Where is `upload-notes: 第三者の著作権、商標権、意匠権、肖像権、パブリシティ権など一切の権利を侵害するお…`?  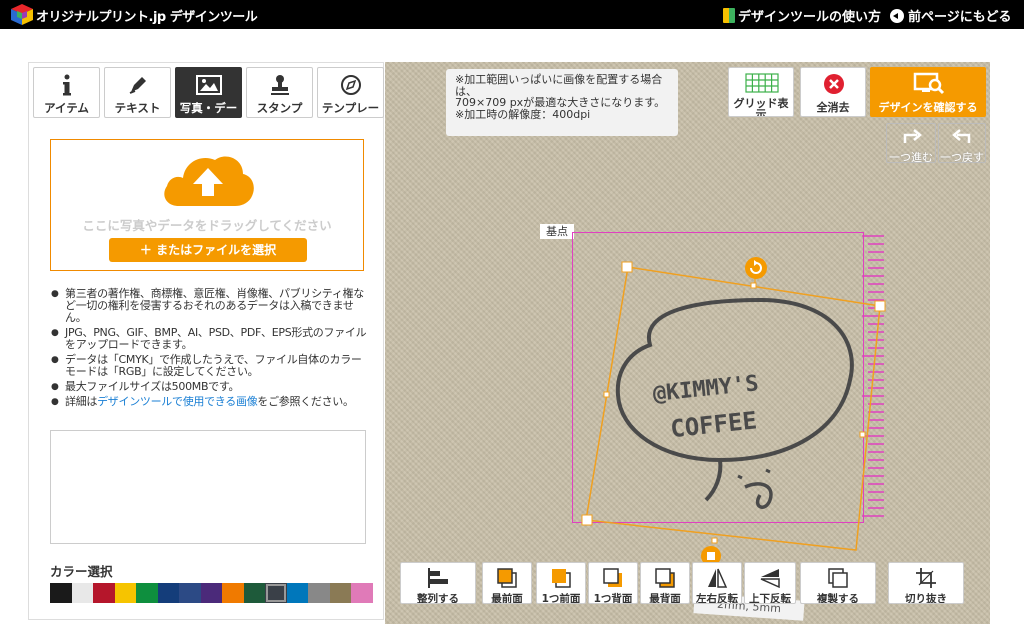 upload-notes: 第三者の著作権、商標権、意匠権、肖像権、パブリシティ権など一切の権利を侵害するお… is located at coordinates (208, 349).